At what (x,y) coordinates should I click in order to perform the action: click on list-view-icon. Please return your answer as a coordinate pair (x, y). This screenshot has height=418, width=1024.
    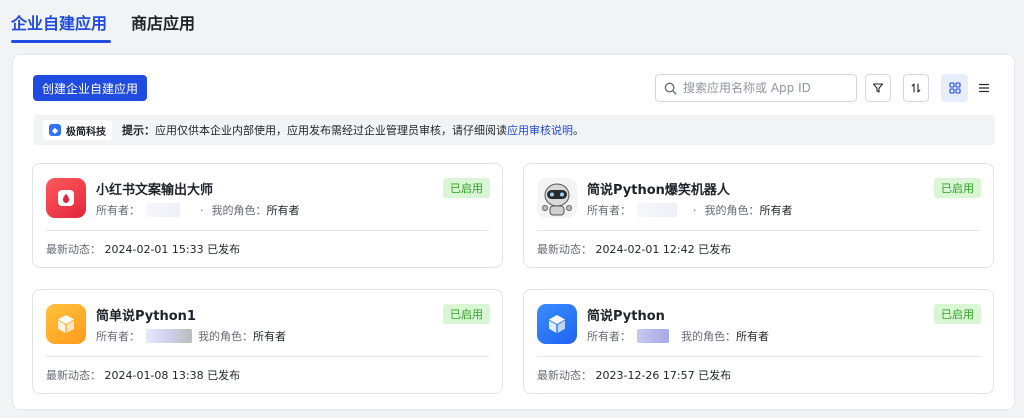
    Looking at the image, I should click on (983, 88).